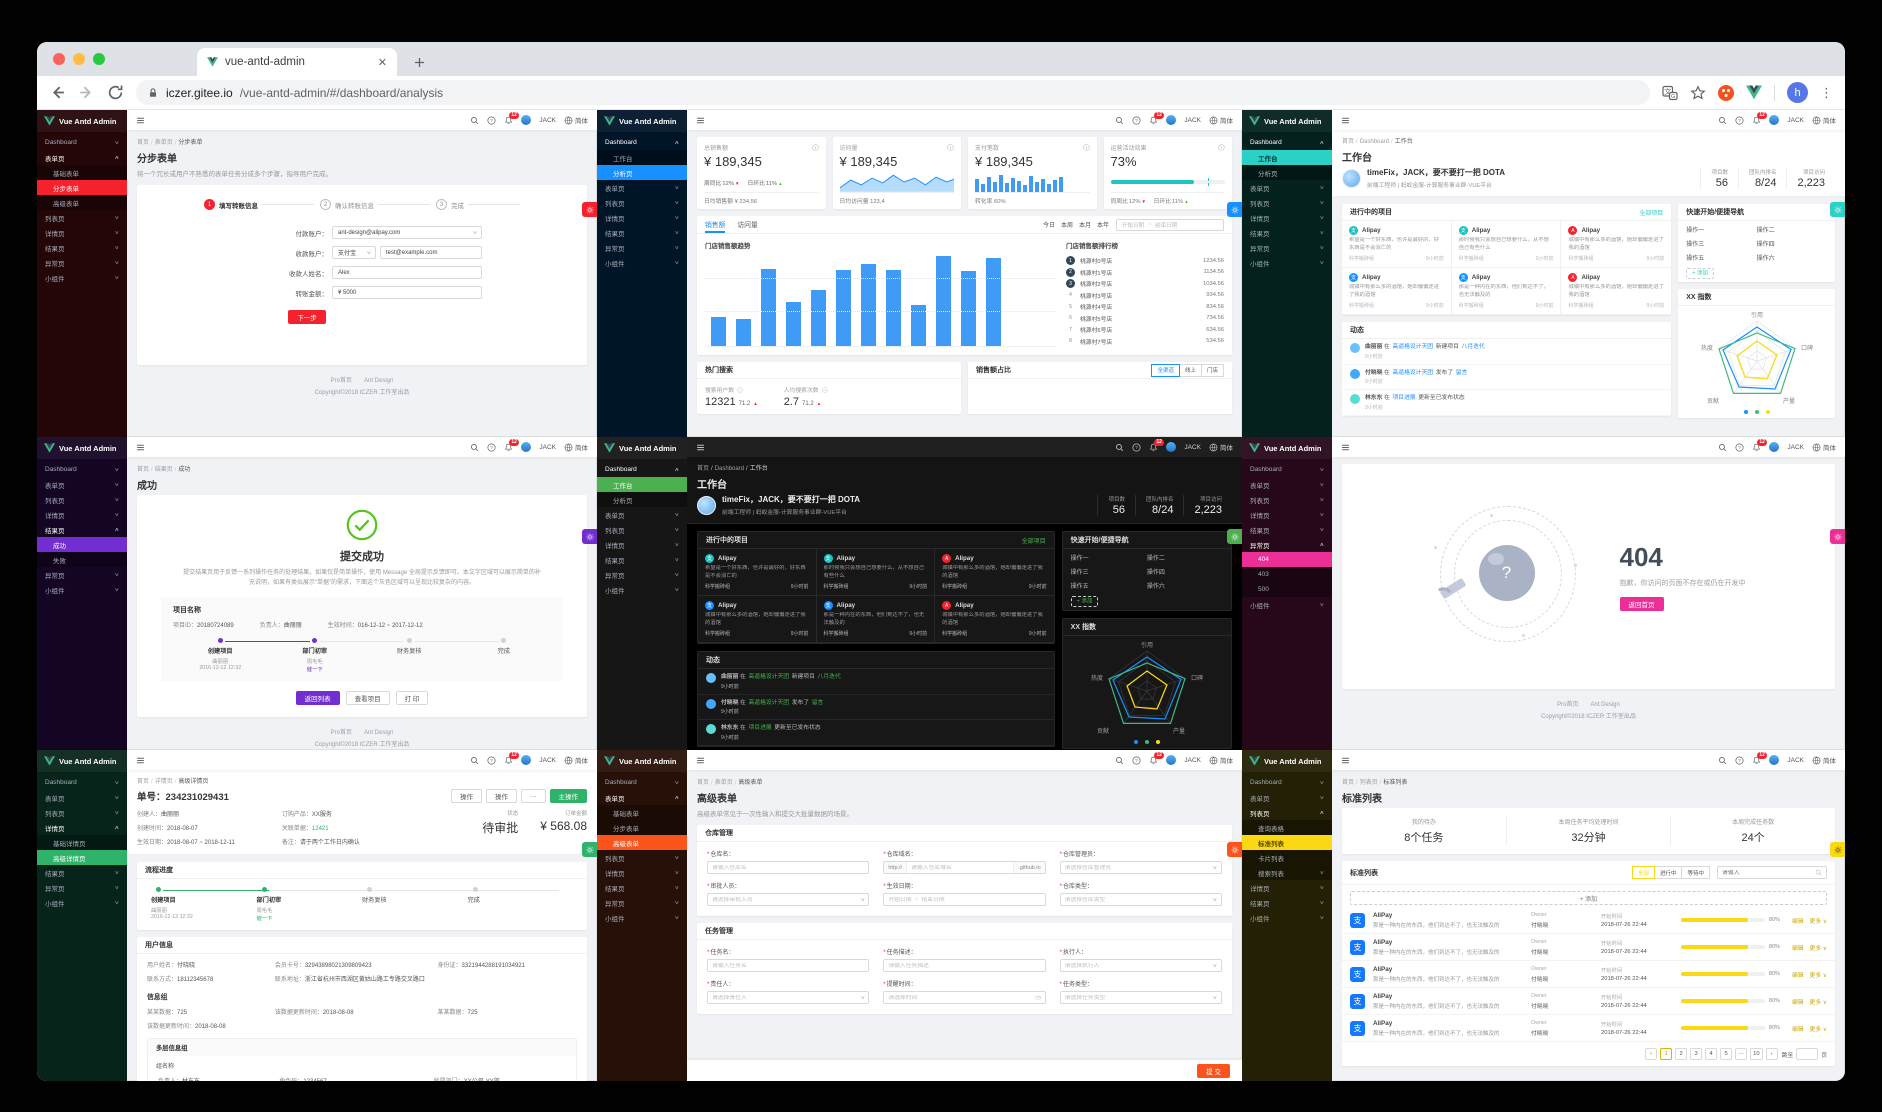  What do you see at coordinates (1726, 92) in the screenshot?
I see `extension-icon` at bounding box center [1726, 92].